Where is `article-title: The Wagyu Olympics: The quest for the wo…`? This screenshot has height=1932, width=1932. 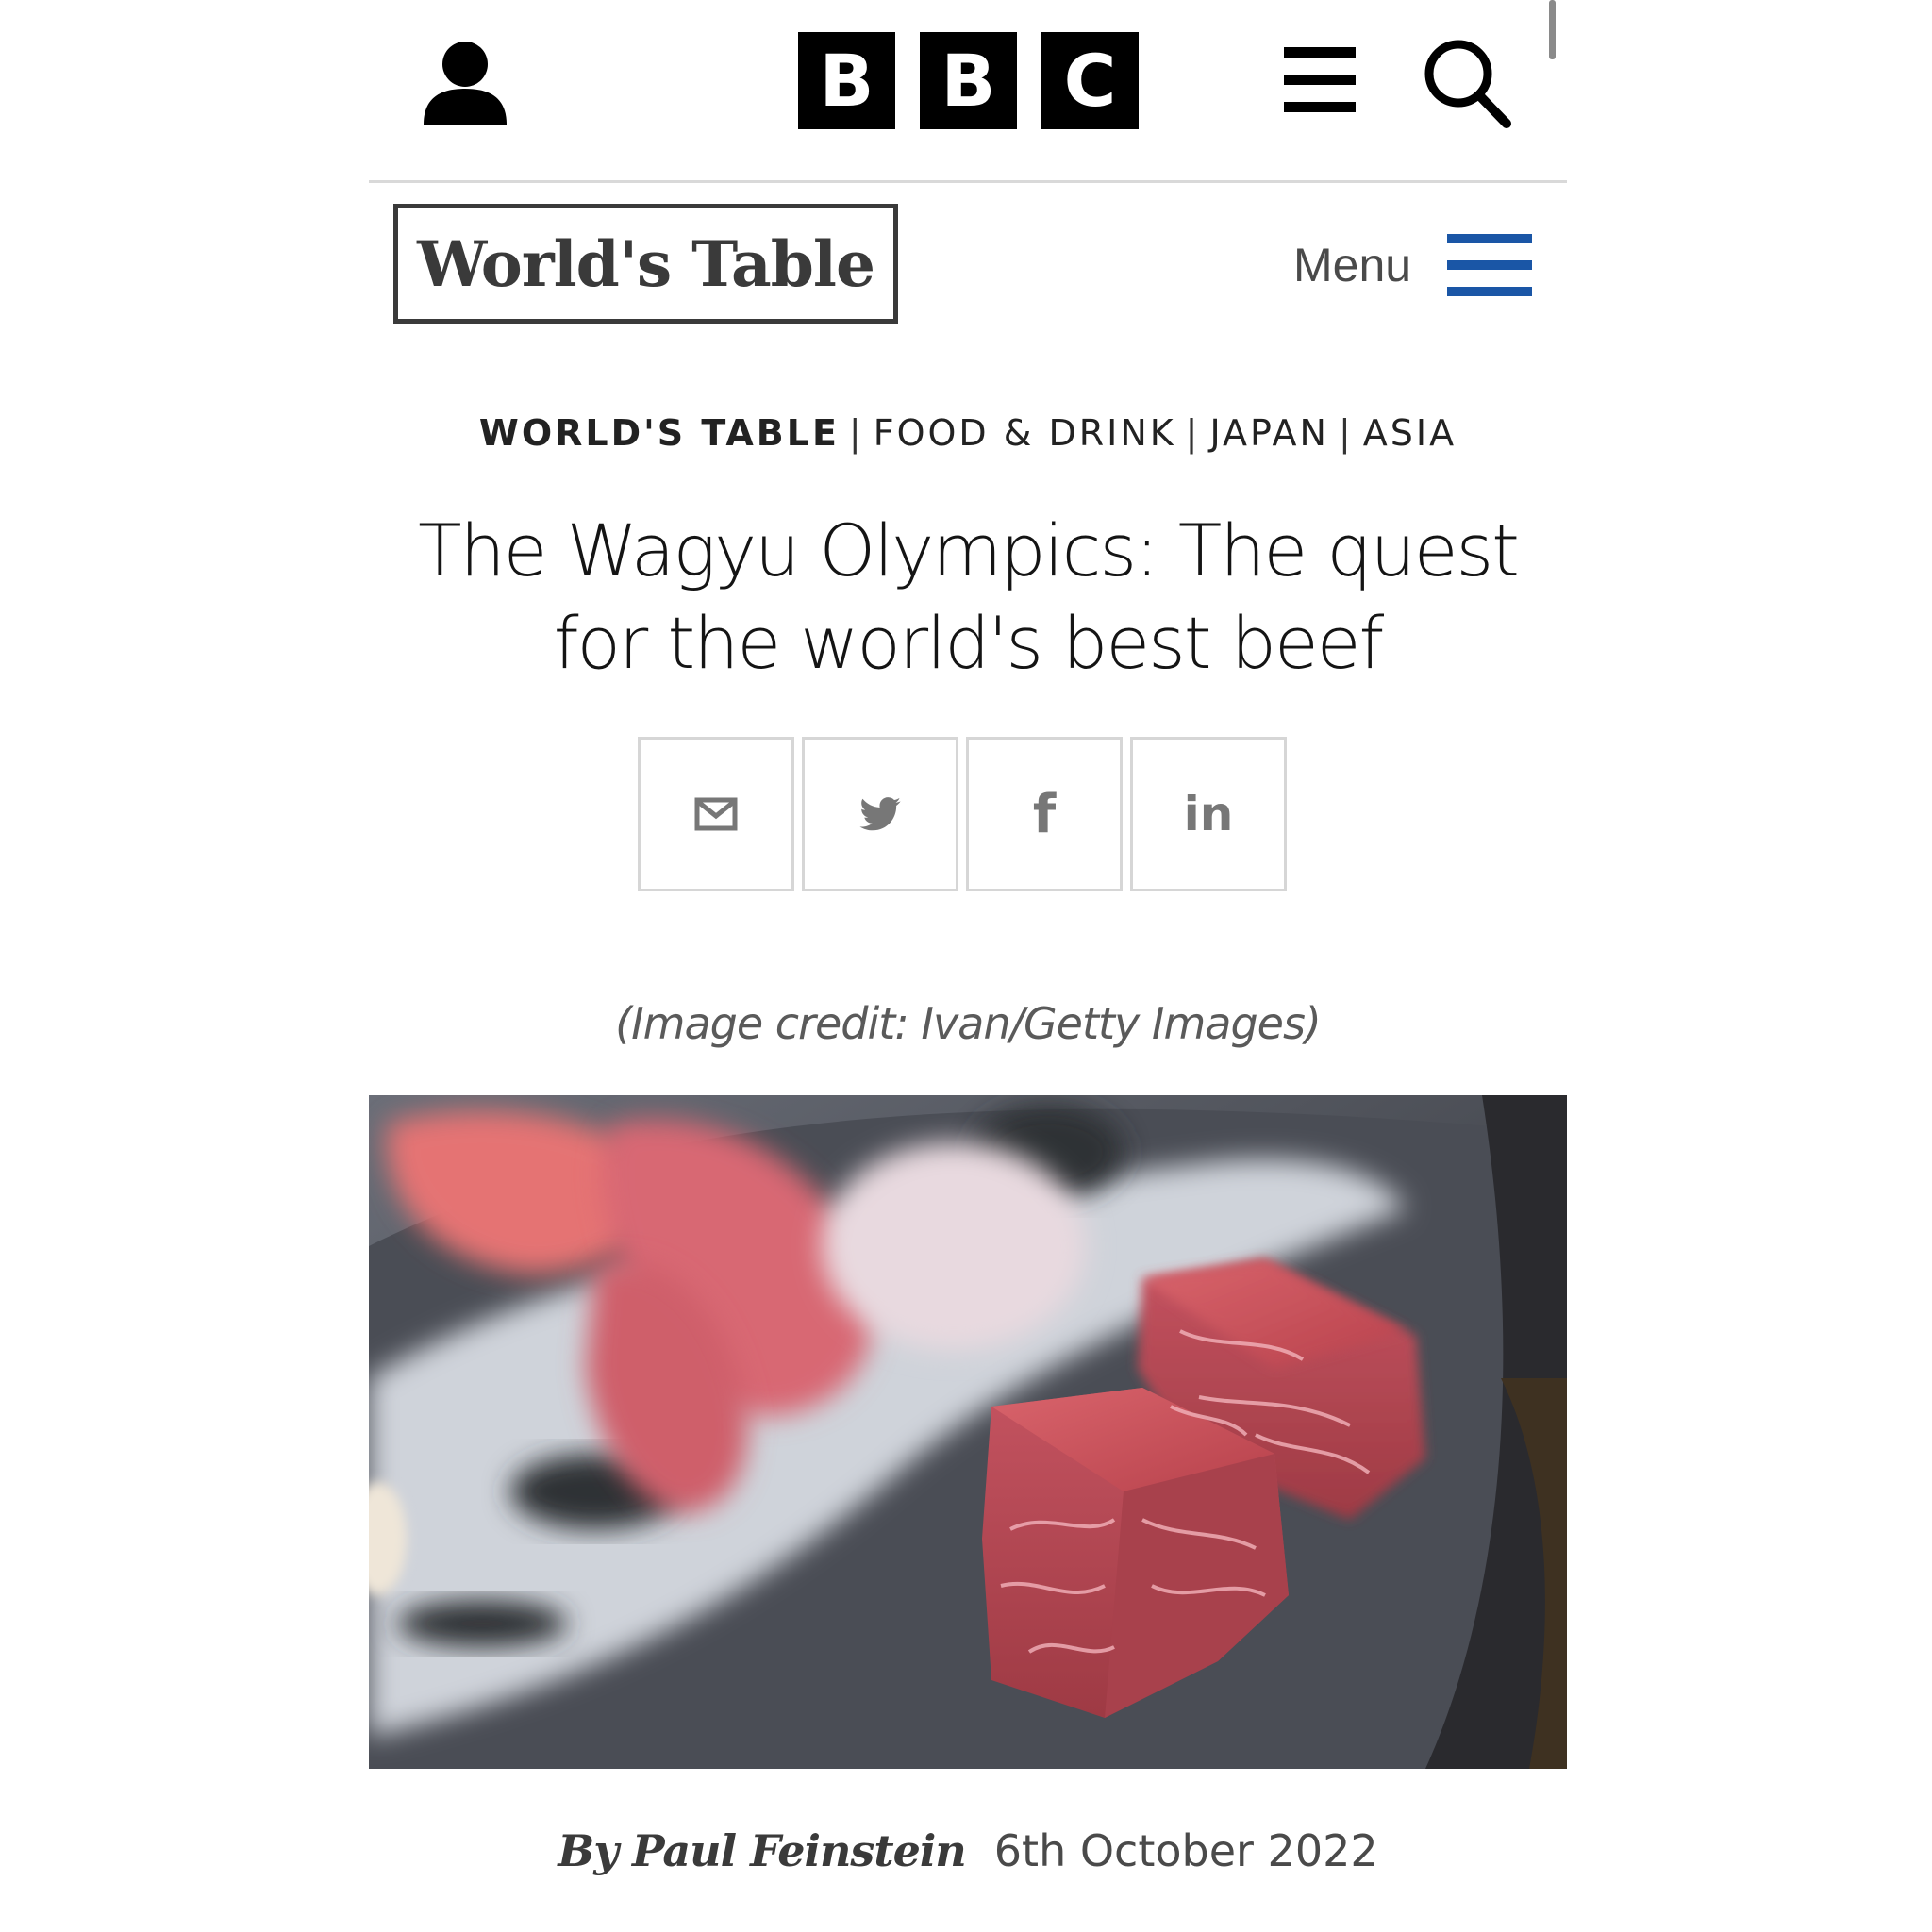
article-title: The Wagyu Olympics: The quest for the wo… is located at coordinates (968, 598).